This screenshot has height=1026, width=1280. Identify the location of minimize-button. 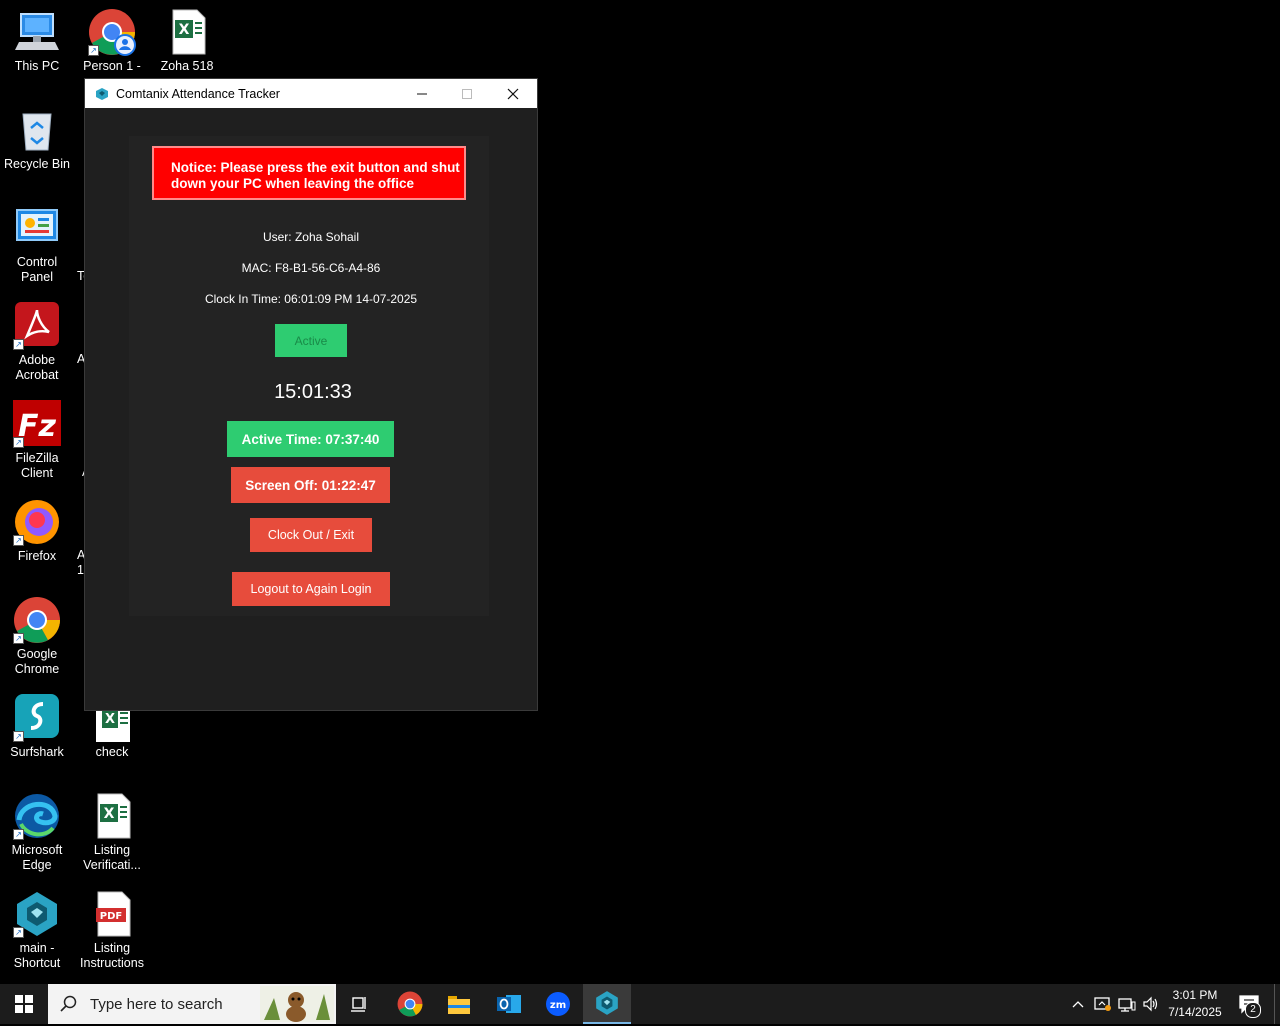
(422, 93).